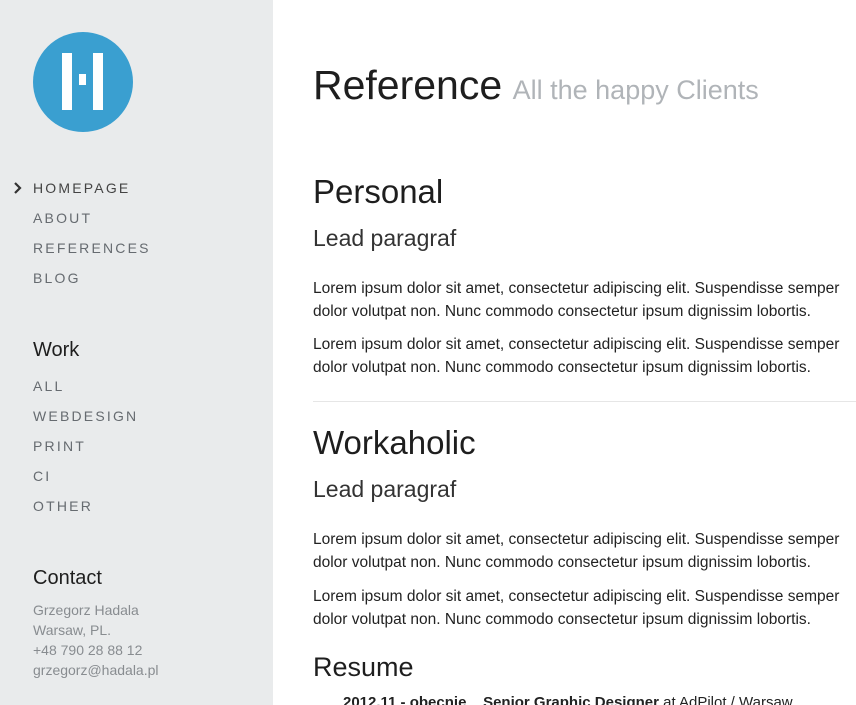 Image resolution: width=856 pixels, height=705 pixels. I want to click on chevron-right-icon, so click(18, 188).